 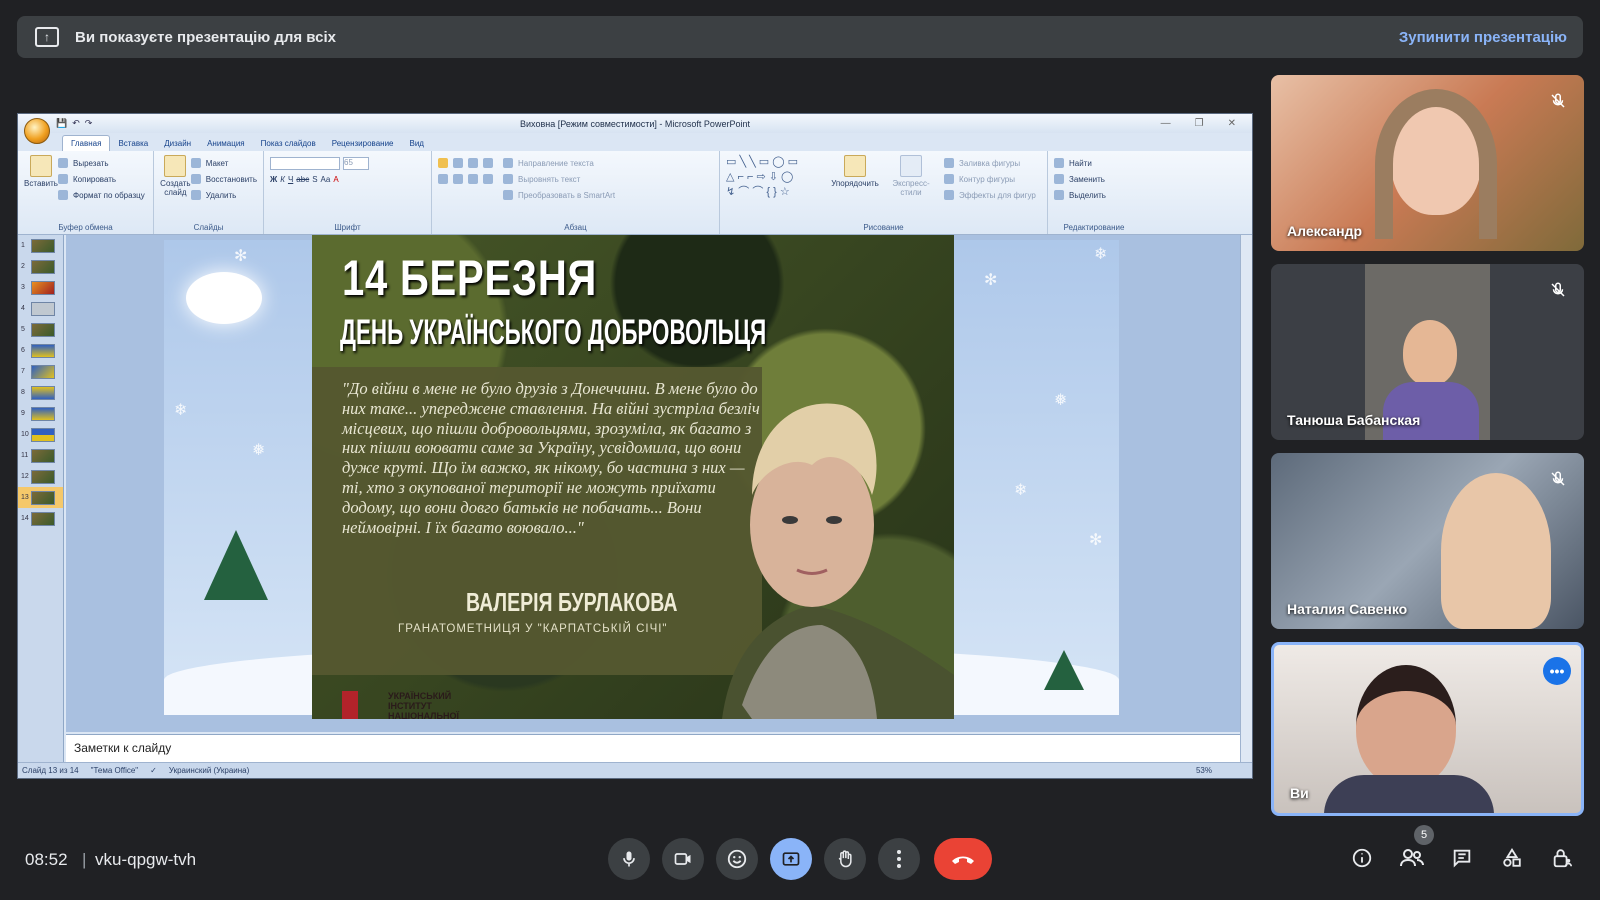 I want to click on thumb-1: 1, so click(x=40, y=245).